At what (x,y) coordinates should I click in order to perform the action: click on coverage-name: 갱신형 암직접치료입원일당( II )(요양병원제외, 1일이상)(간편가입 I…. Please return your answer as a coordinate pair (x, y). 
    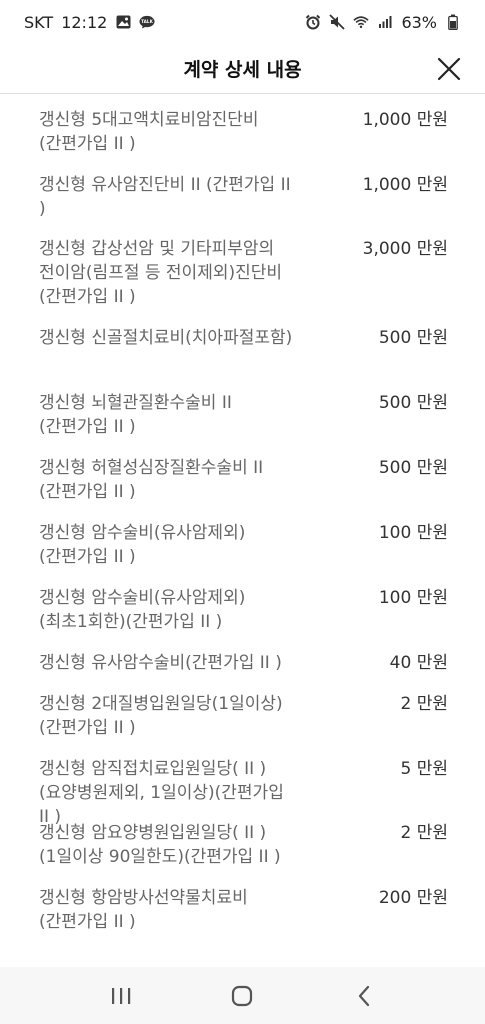
    Looking at the image, I should click on (161, 793).